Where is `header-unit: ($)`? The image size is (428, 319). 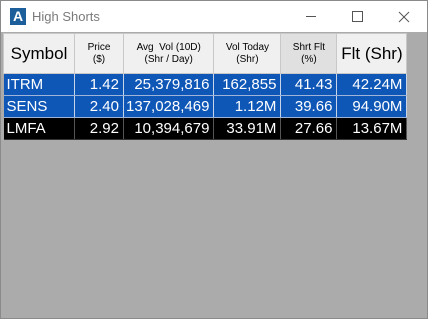 header-unit: ($) is located at coordinates (99, 59).